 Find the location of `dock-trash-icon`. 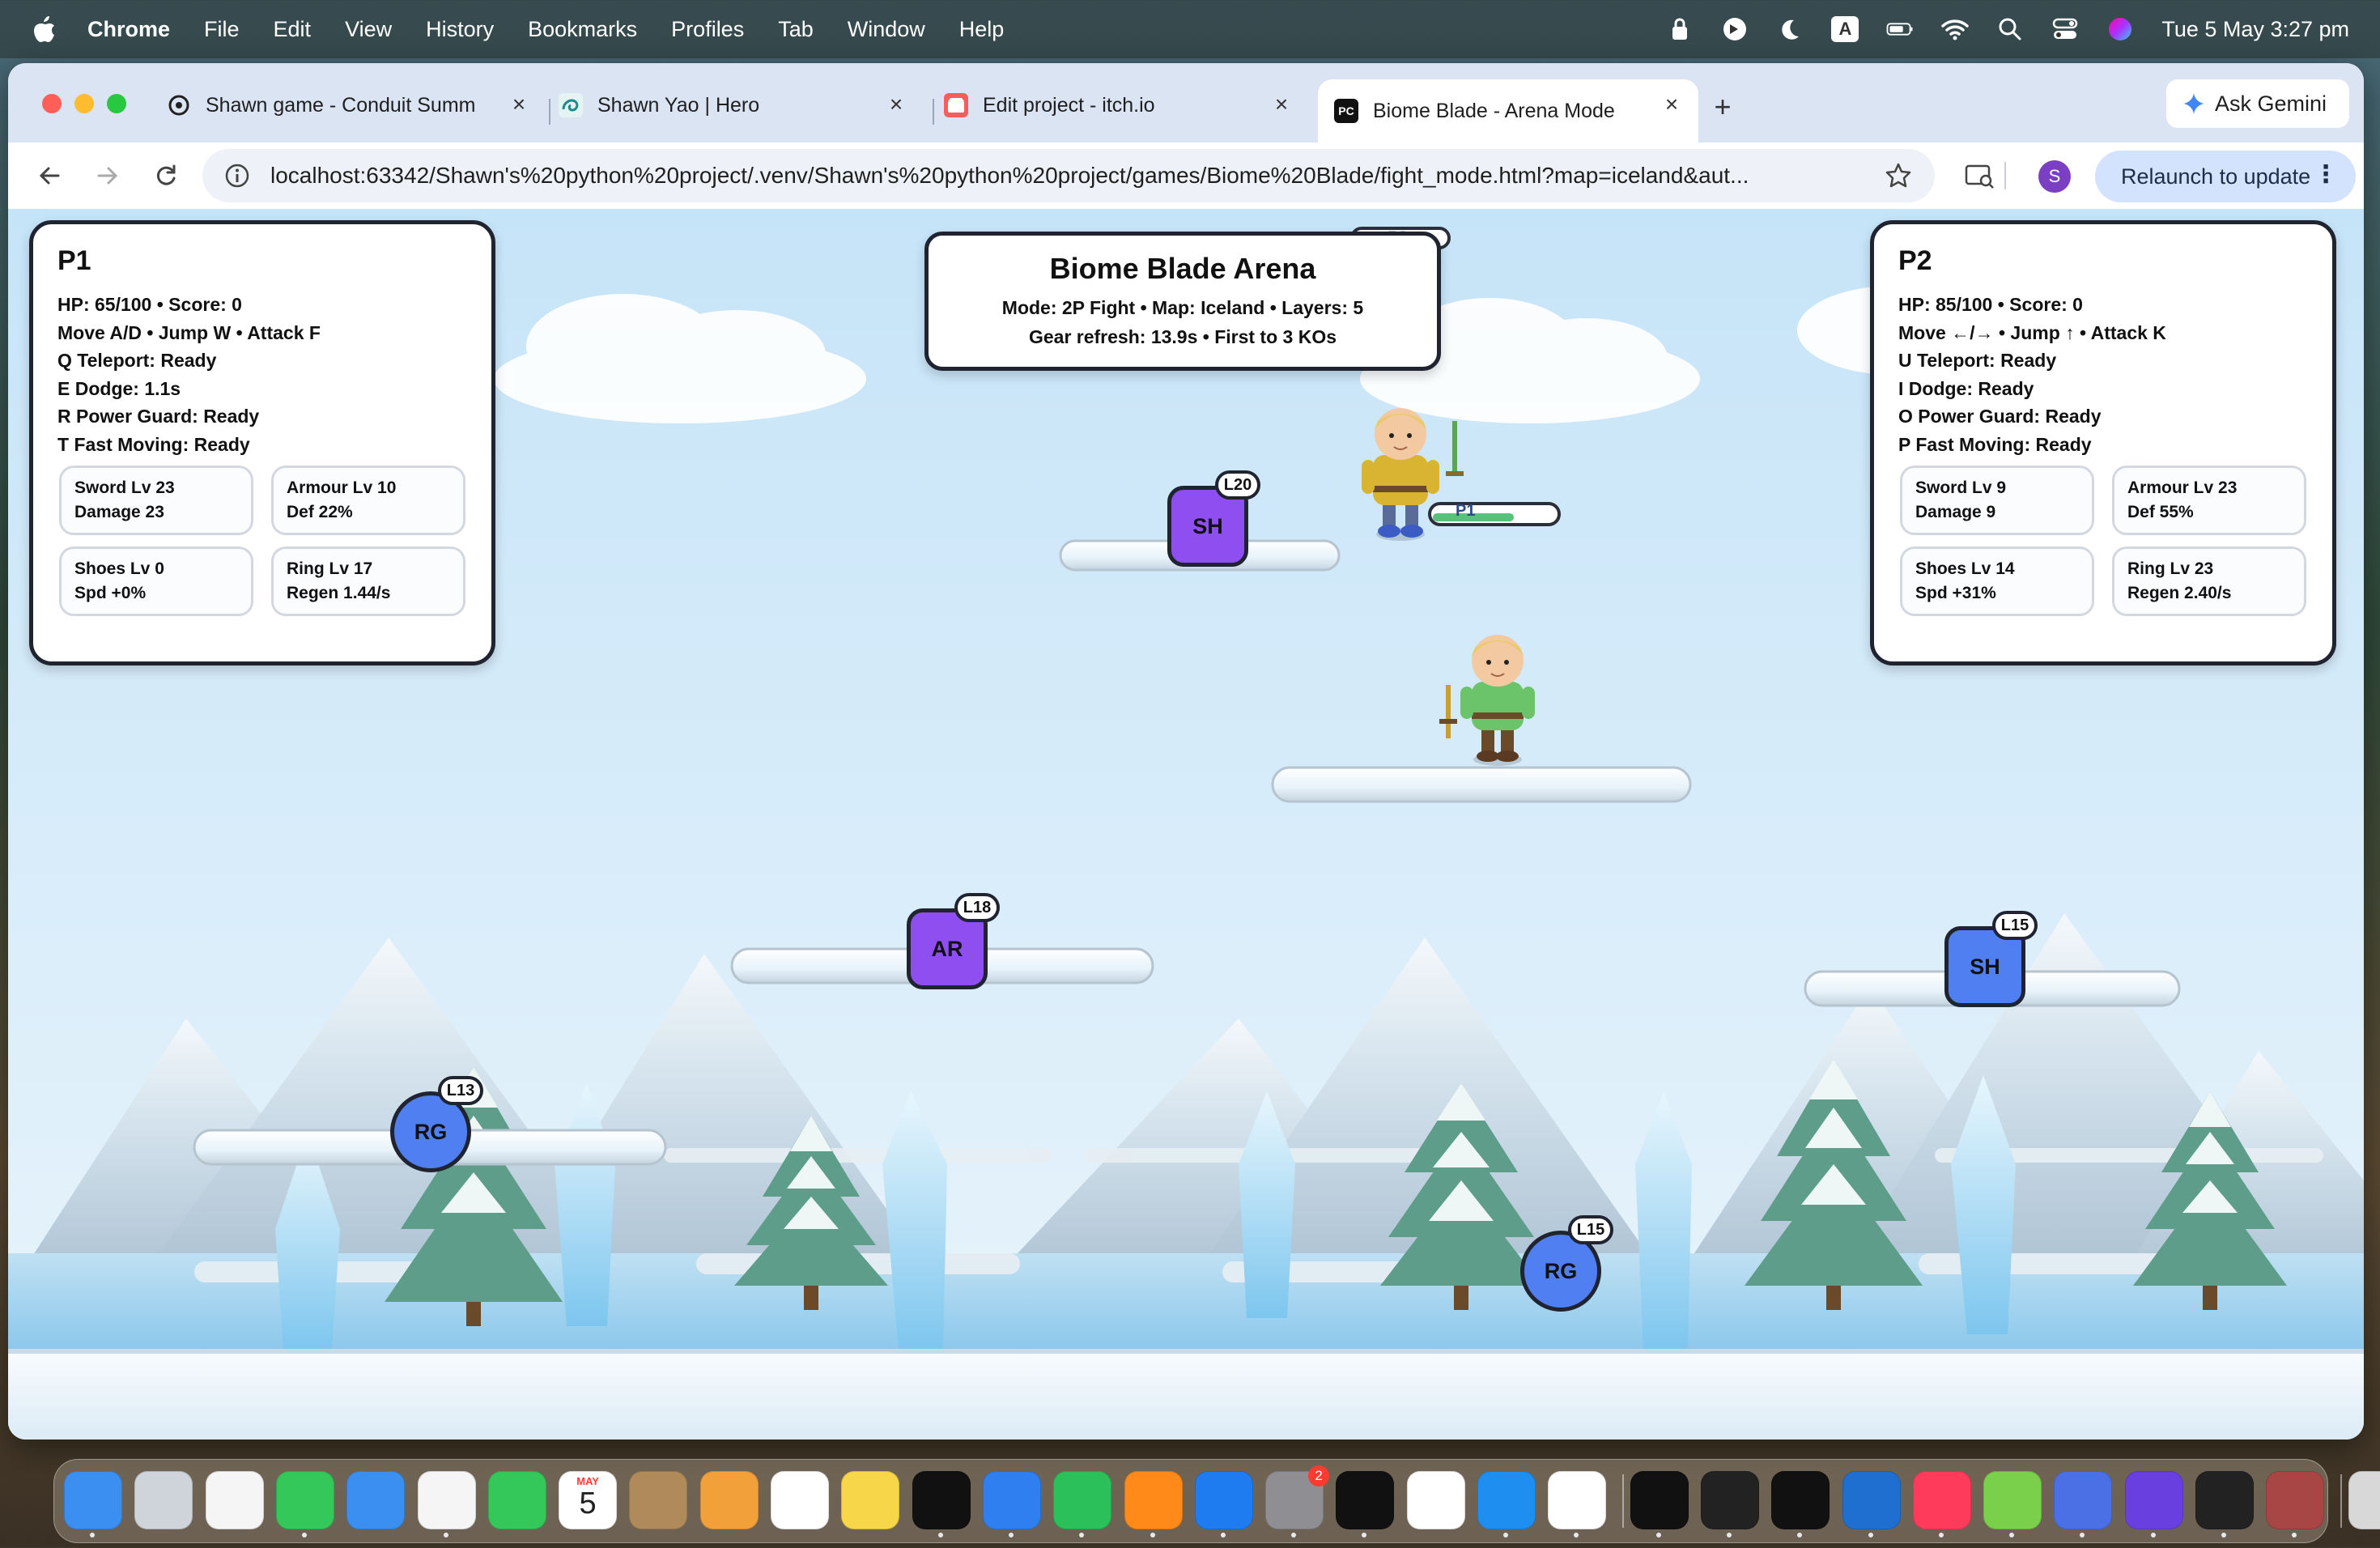

dock-trash-icon is located at coordinates (2364, 1500).